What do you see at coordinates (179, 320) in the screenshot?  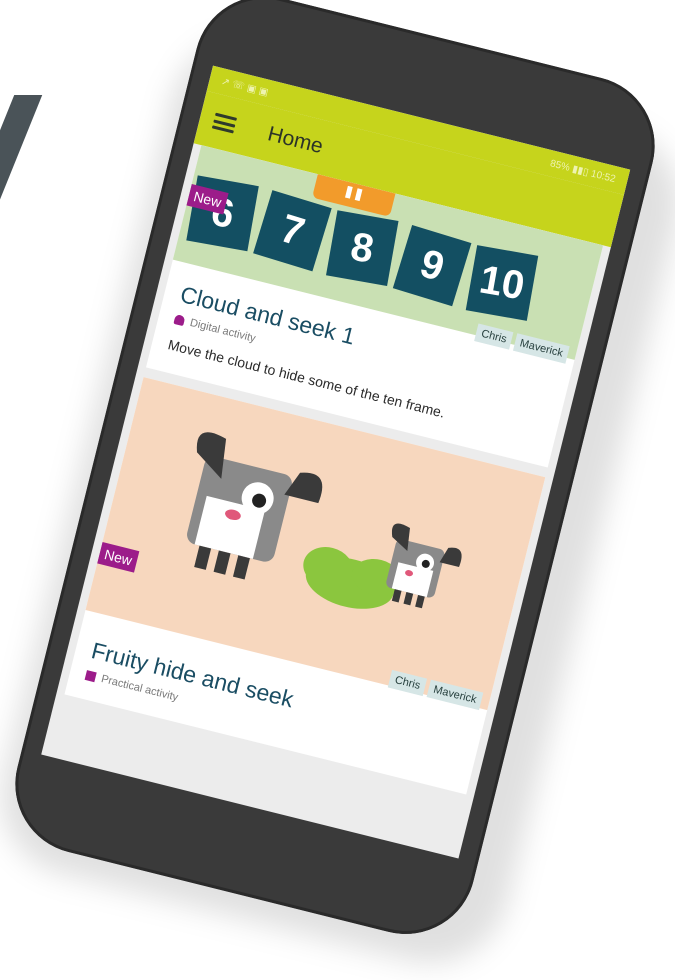 I see `person-icon` at bounding box center [179, 320].